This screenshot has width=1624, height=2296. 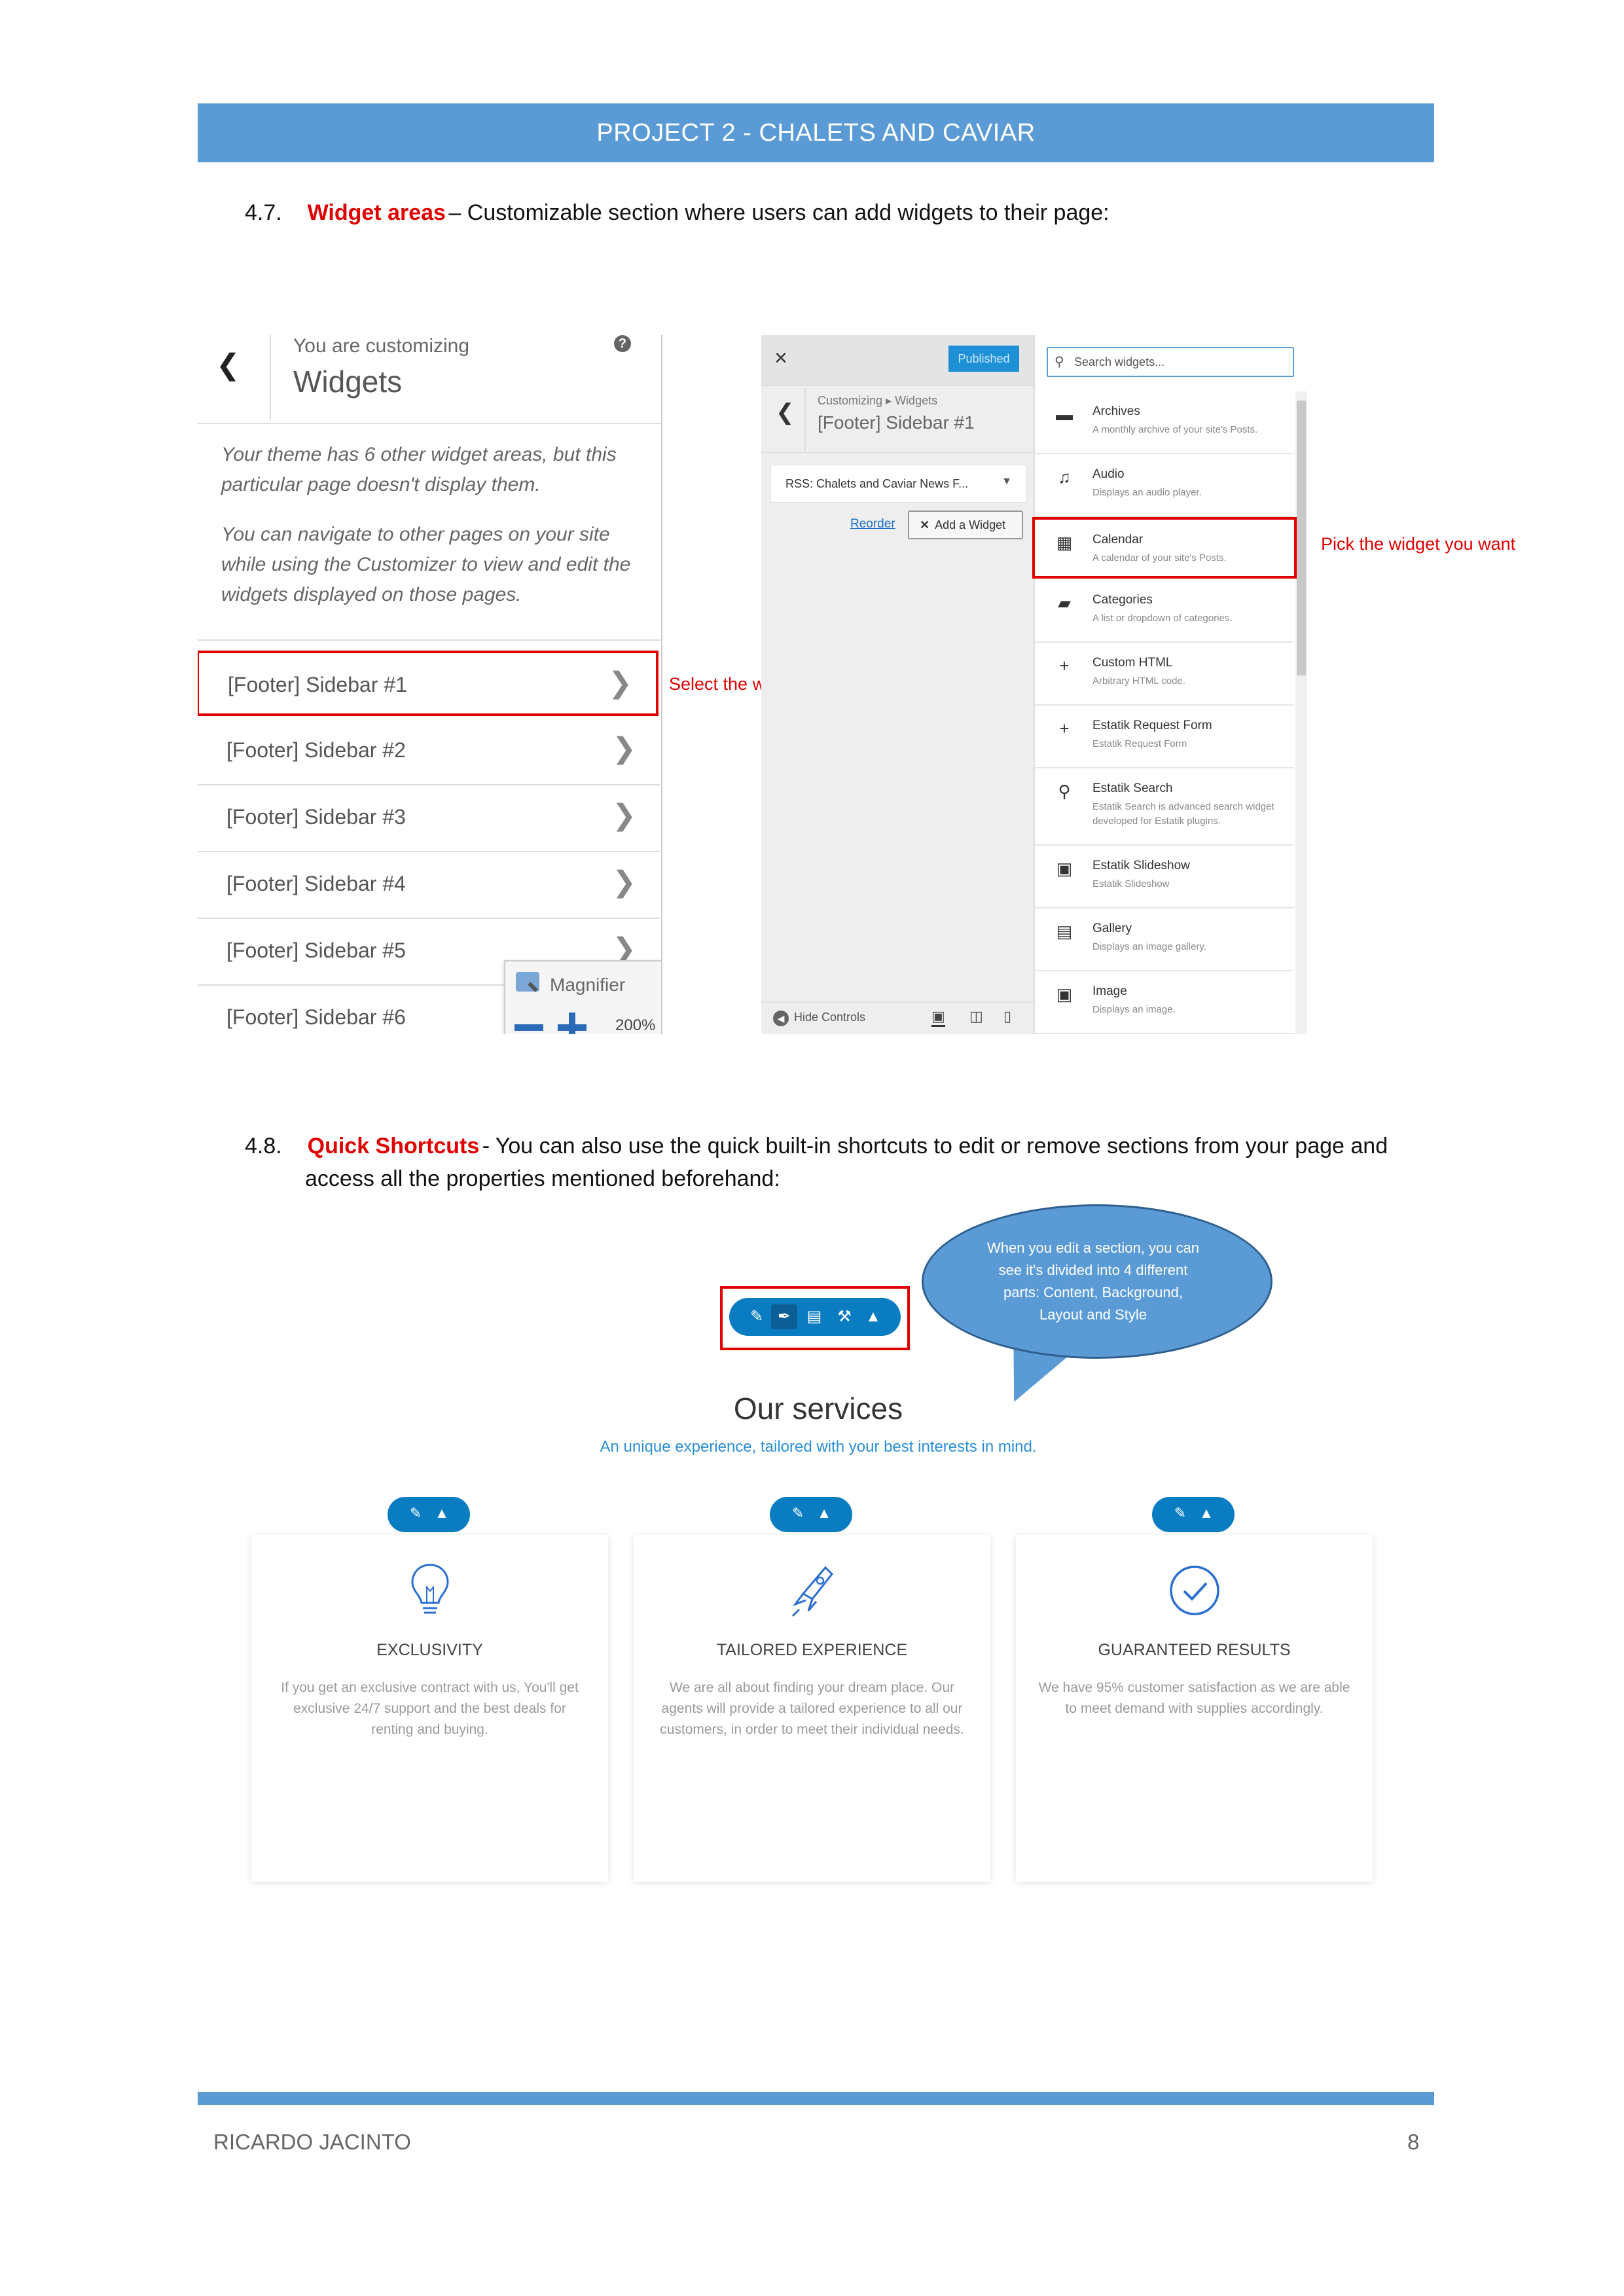 I want to click on widget-desc: Arbitrary HTML code., so click(x=1138, y=681).